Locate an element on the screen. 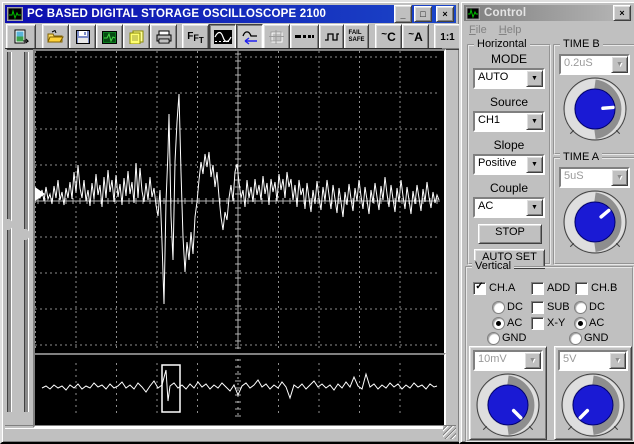 The image size is (634, 444). time-b-group: TIME B 0.2uS ▼ is located at coordinates (593, 96).